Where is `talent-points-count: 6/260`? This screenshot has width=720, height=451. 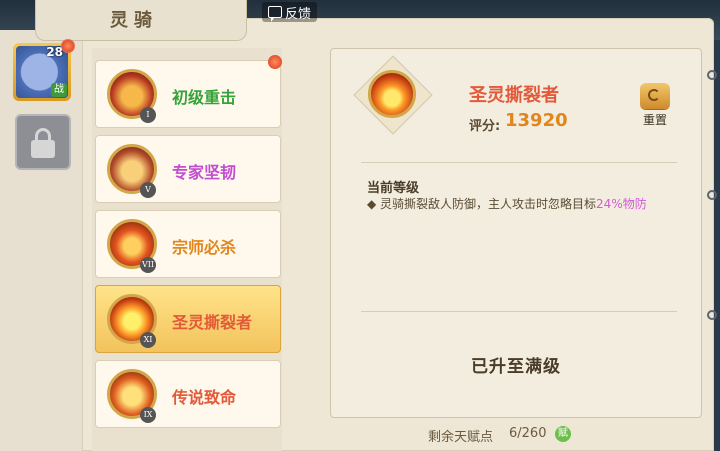
talent-points-count: 6/260 is located at coordinates (528, 433).